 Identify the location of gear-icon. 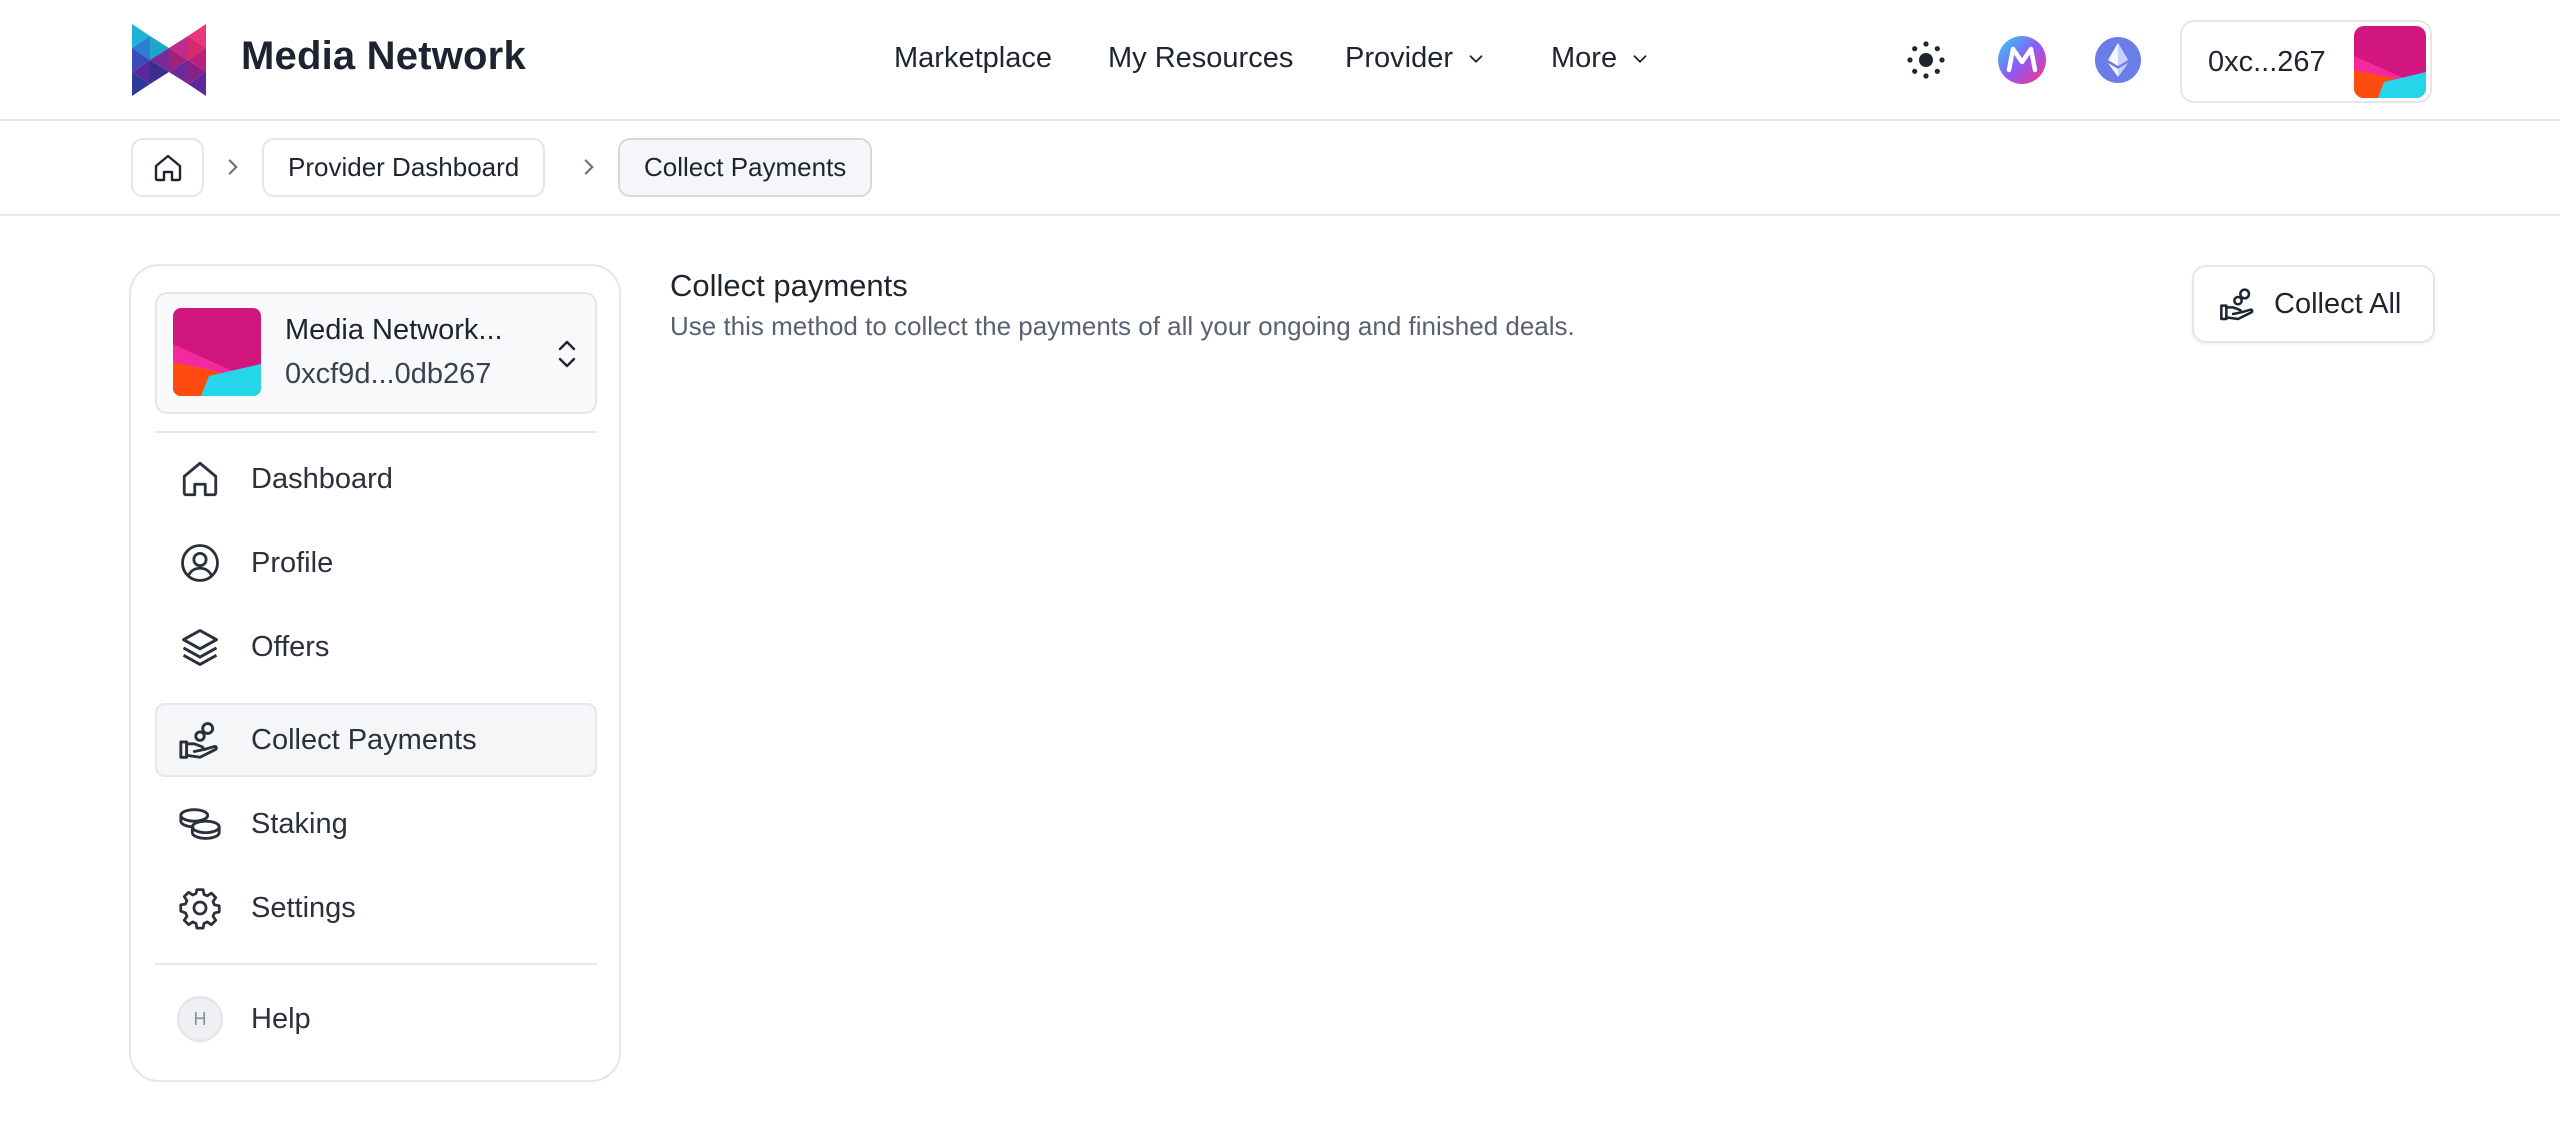
(200, 908).